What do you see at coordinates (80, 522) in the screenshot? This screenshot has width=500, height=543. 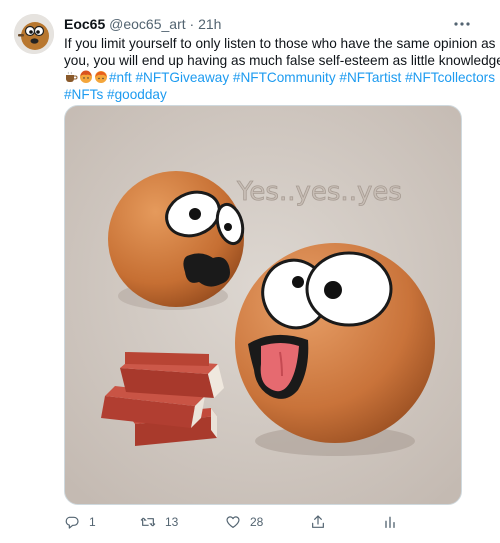 I see `reply-button: 1` at bounding box center [80, 522].